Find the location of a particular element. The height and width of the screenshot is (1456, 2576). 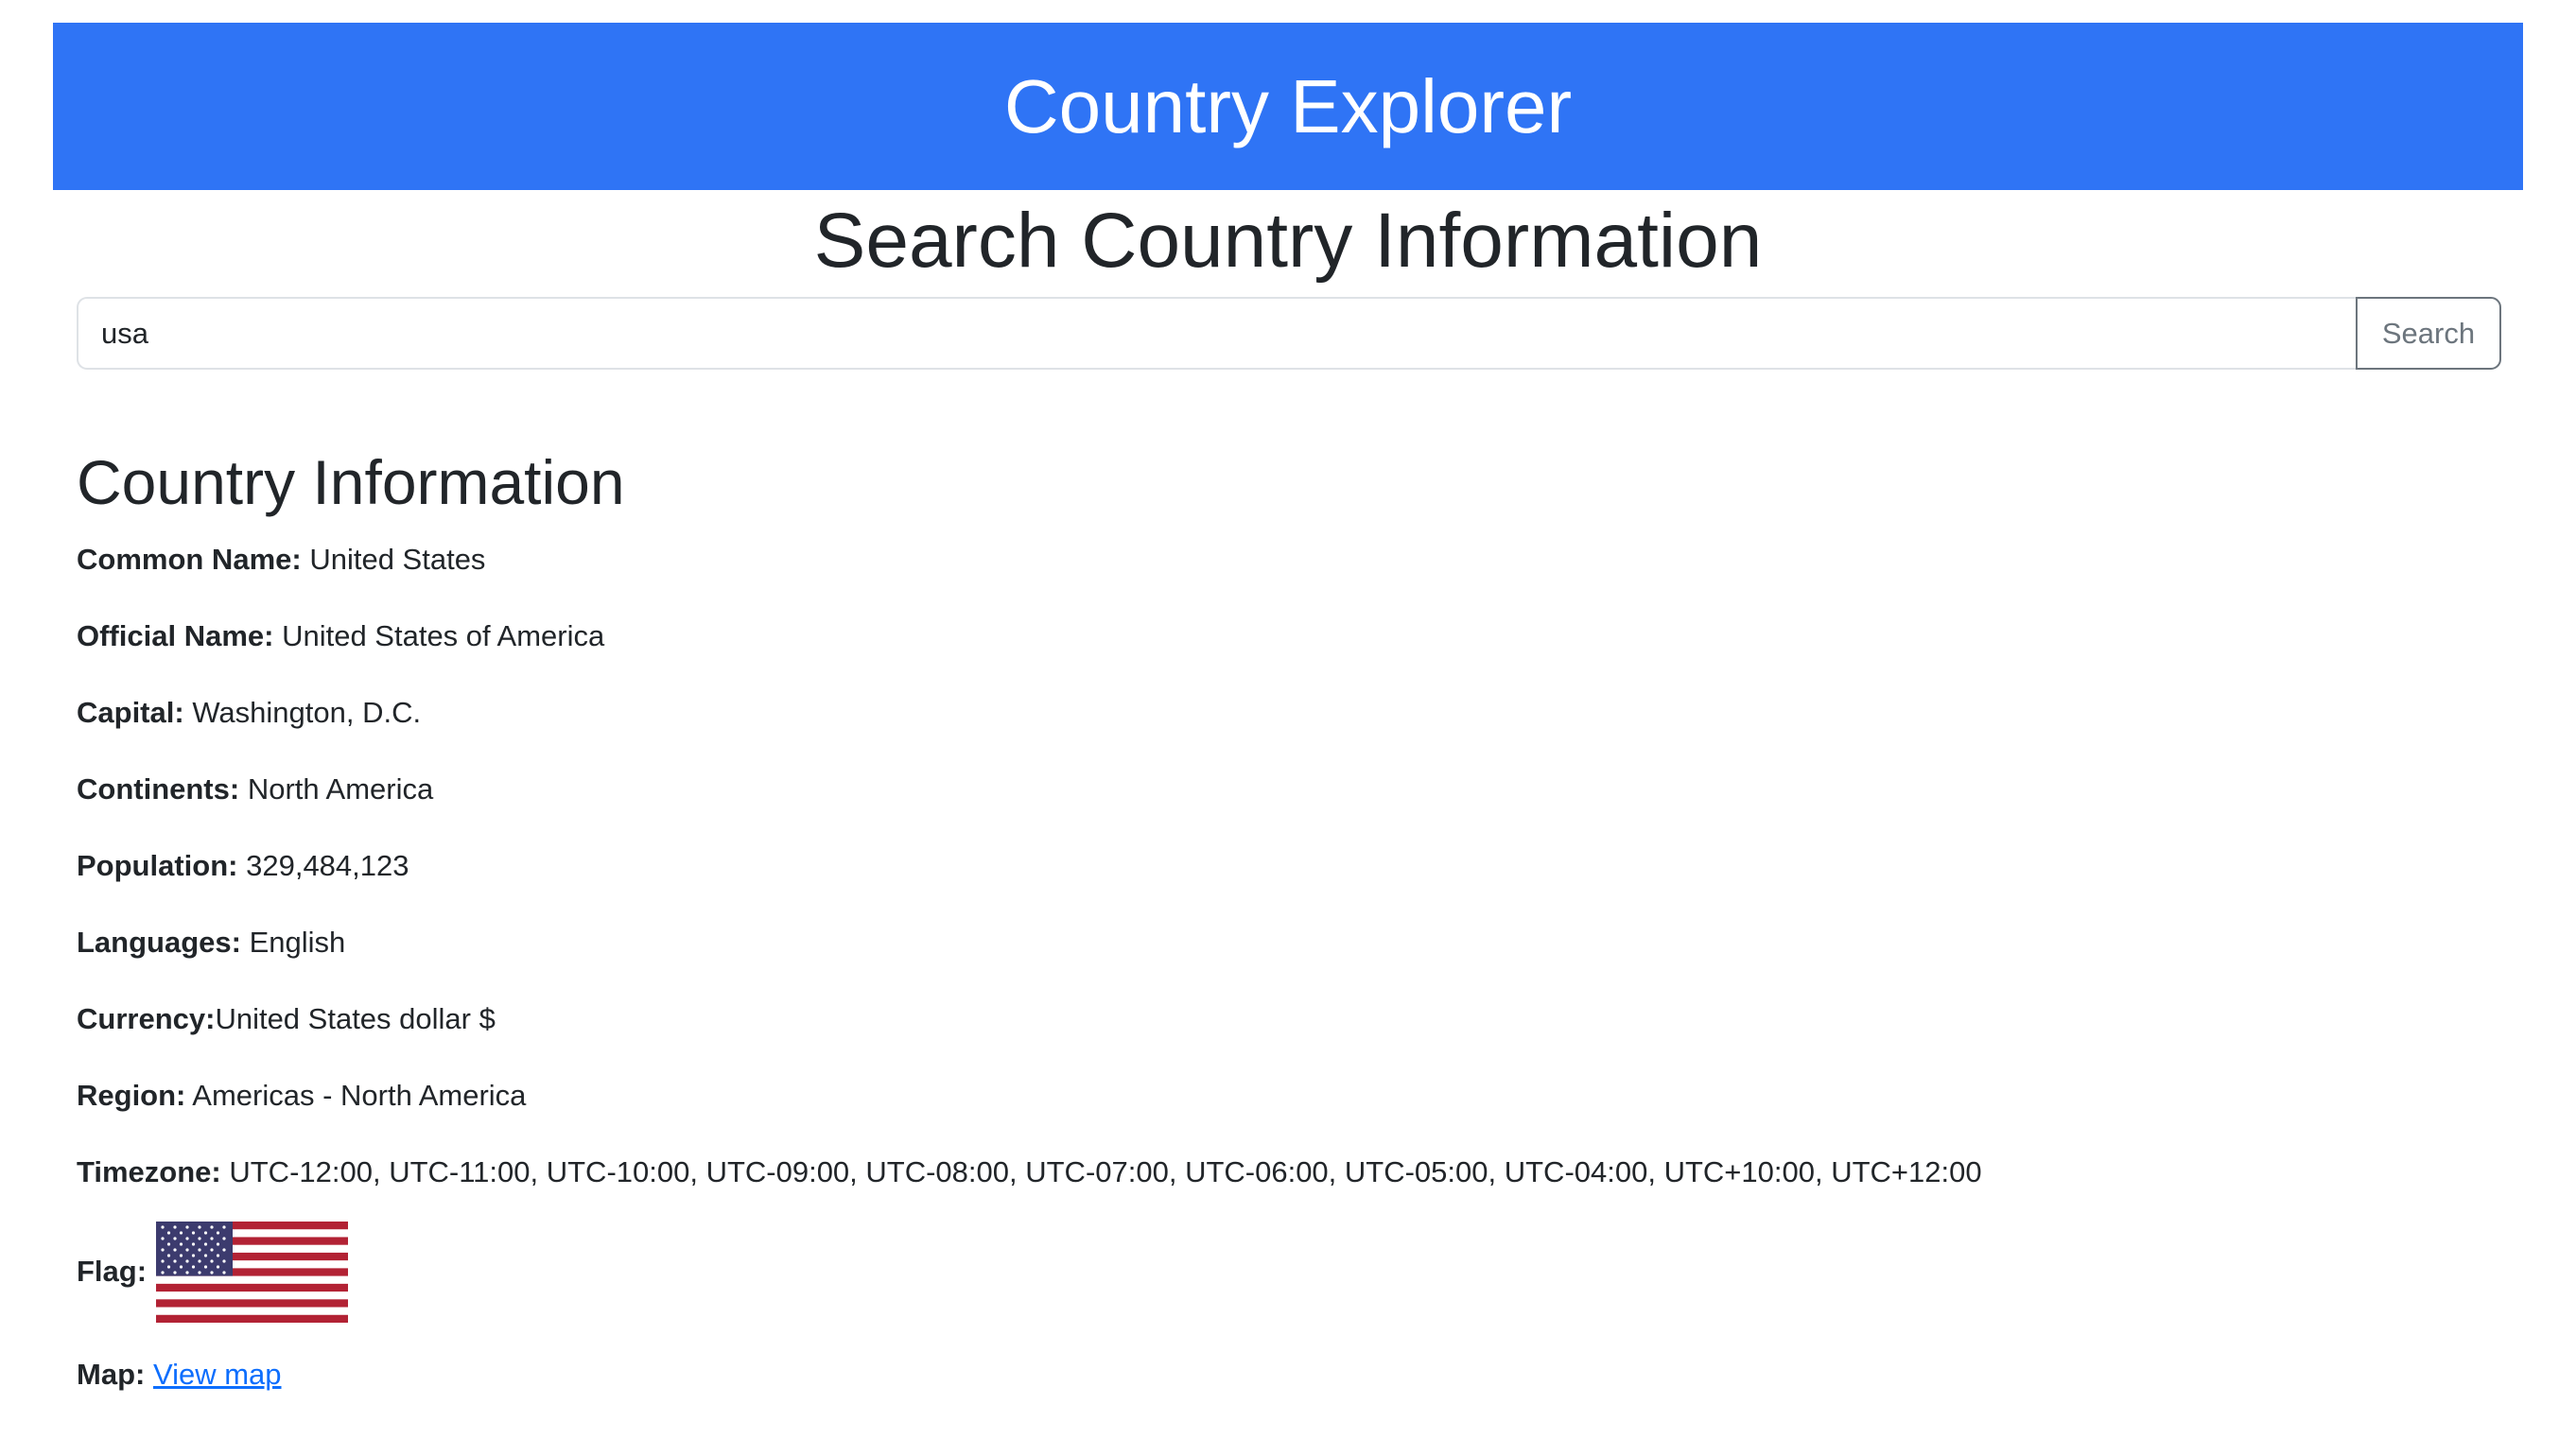

search-input is located at coordinates (1216, 333).